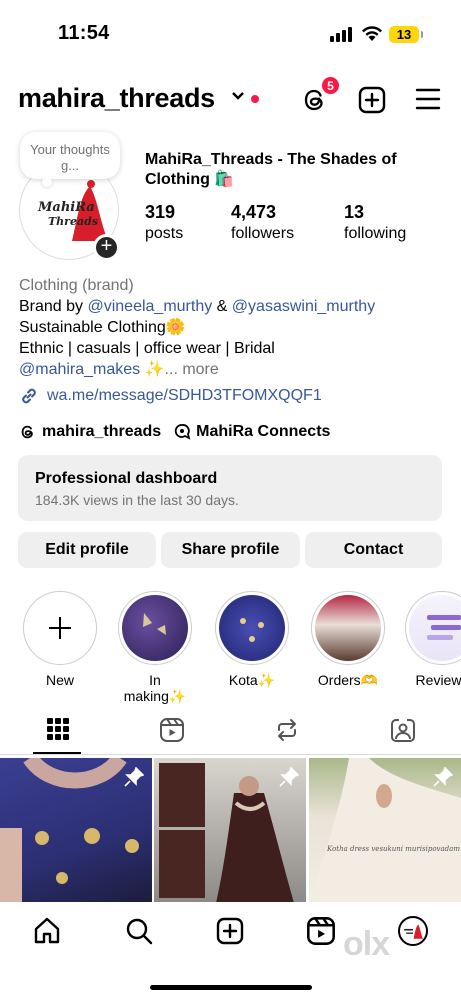 The height and width of the screenshot is (1000, 461). I want to click on bio-text: ✨, so click(152, 369).